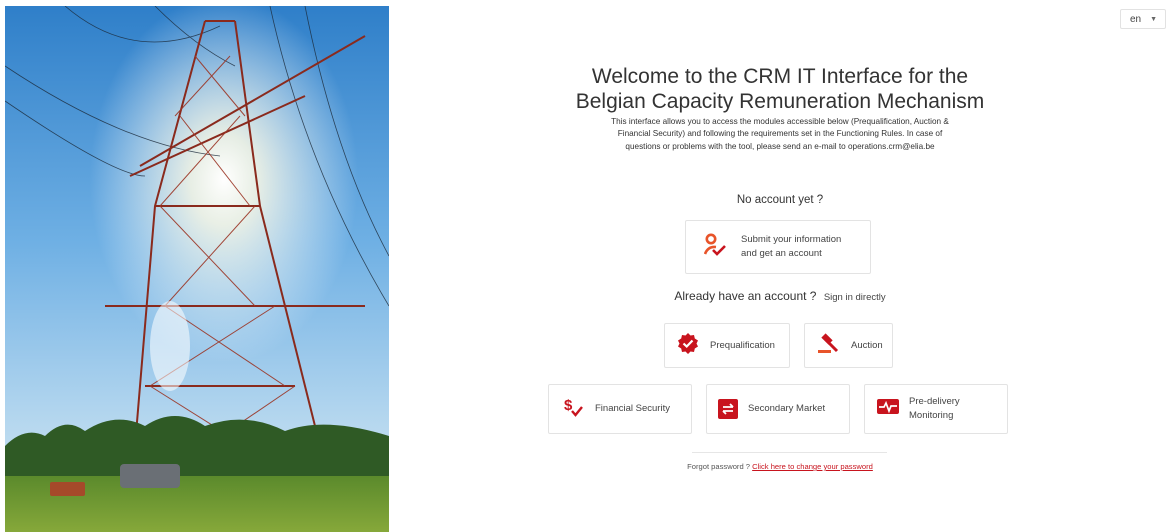 This screenshot has width=1167, height=532. I want to click on forgot-password-text: Forgot password ?, so click(719, 466).